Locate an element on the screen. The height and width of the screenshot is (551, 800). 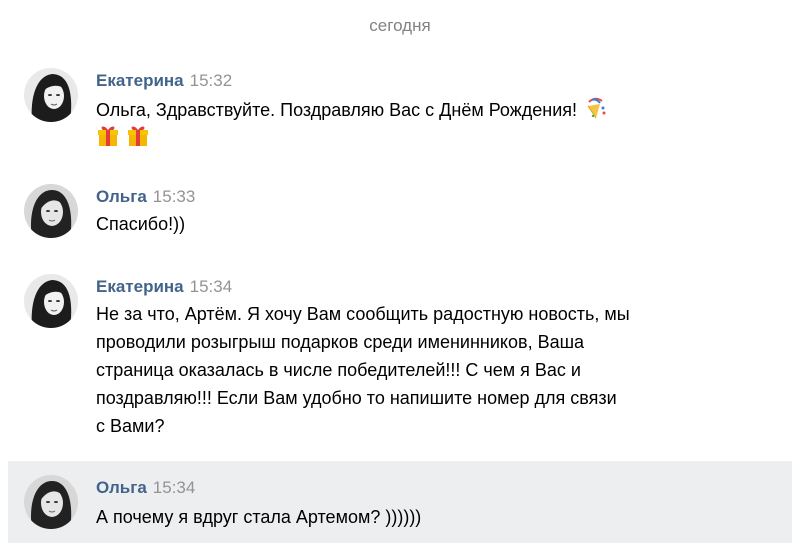
message-time: 15:32 is located at coordinates (211, 80).